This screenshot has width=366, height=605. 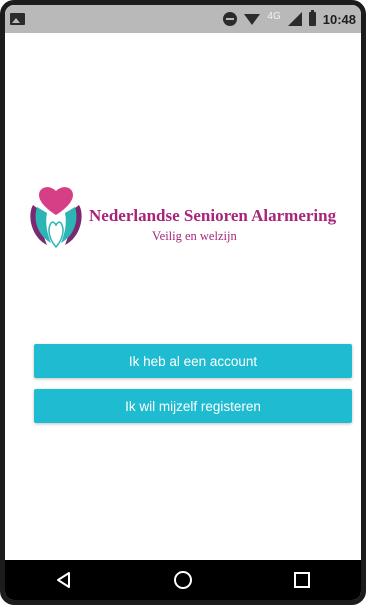 What do you see at coordinates (17, 19) in the screenshot?
I see `image-icon` at bounding box center [17, 19].